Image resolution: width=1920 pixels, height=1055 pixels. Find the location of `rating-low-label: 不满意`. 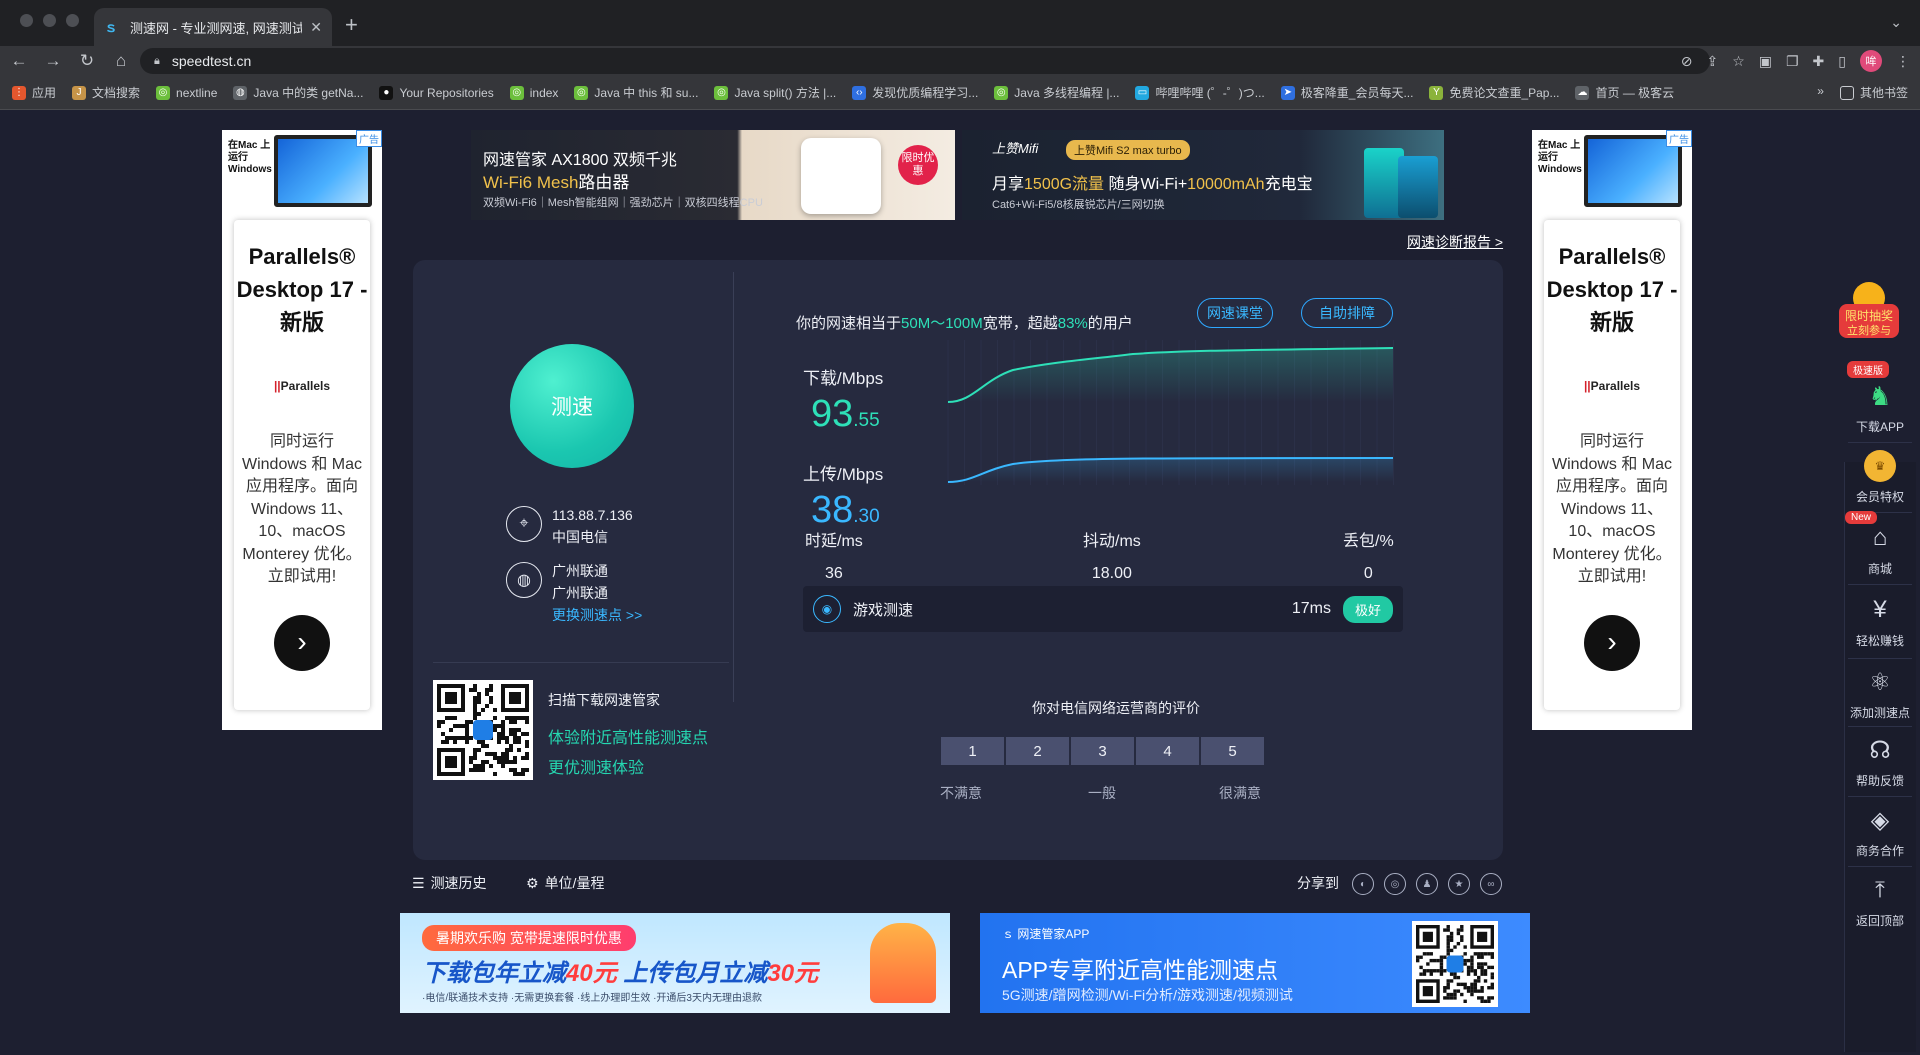

rating-low-label: 不满意 is located at coordinates (961, 793).